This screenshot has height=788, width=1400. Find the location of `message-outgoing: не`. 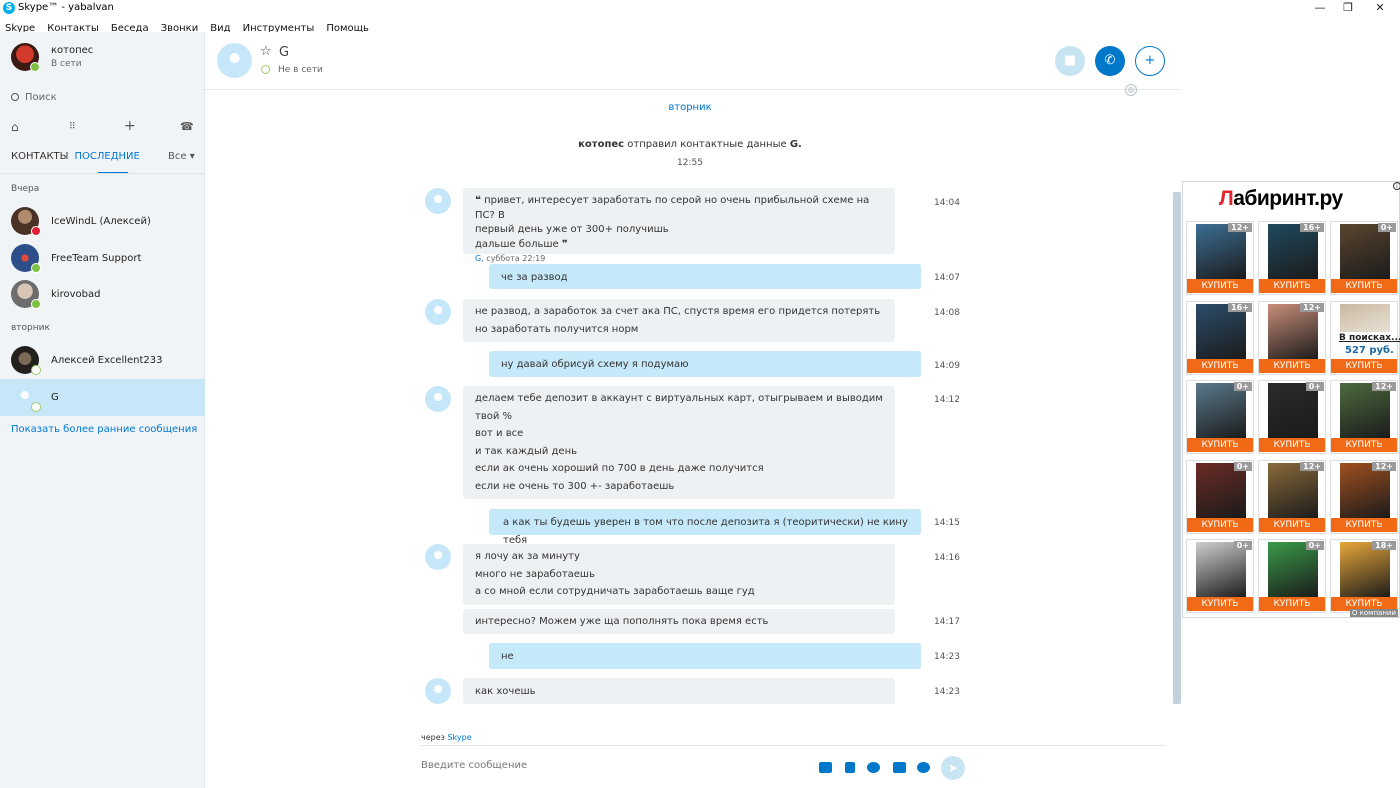

message-outgoing: не is located at coordinates (705, 656).